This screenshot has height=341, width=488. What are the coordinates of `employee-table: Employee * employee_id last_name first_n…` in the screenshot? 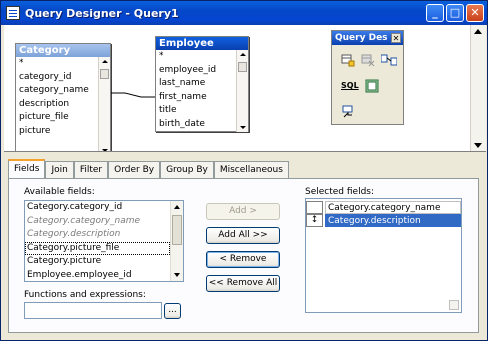 It's located at (202, 84).